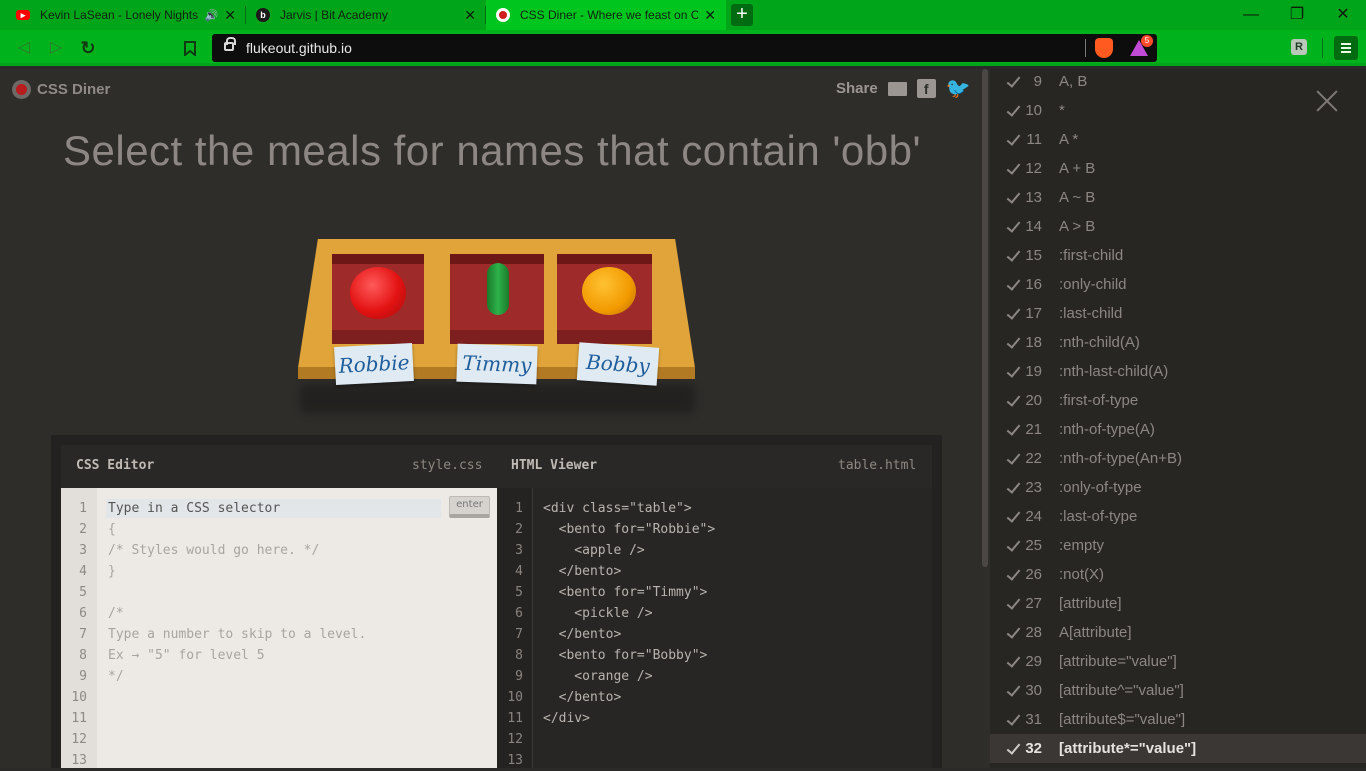  I want to click on maximize-button: ❐, so click(1297, 15).